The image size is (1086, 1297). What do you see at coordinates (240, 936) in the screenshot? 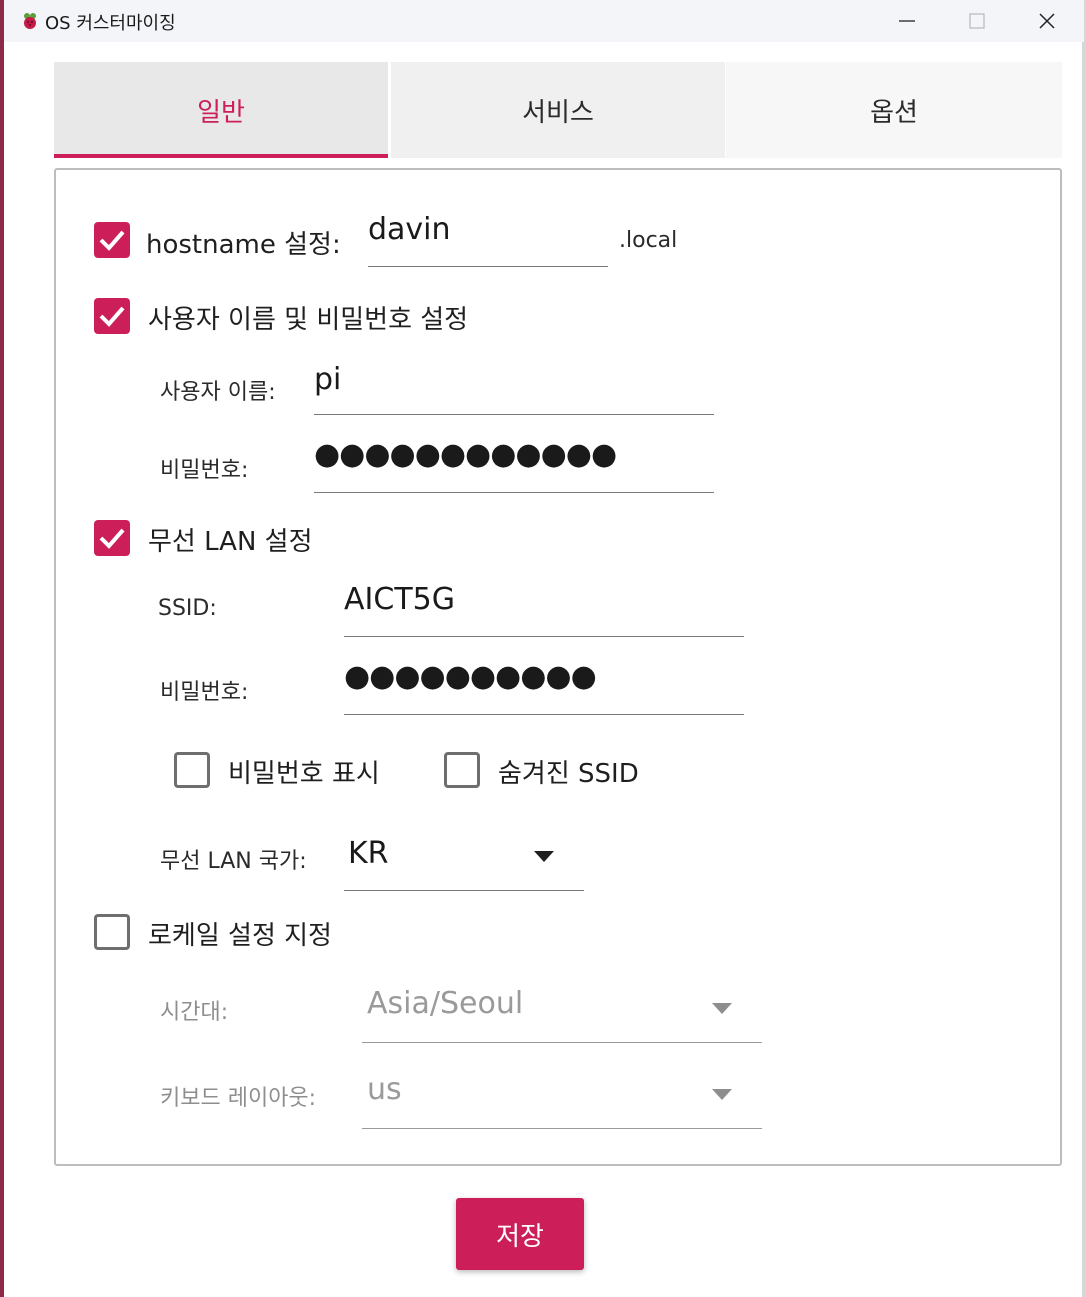
I see `locale-label: 로케일 설정 지정` at bounding box center [240, 936].